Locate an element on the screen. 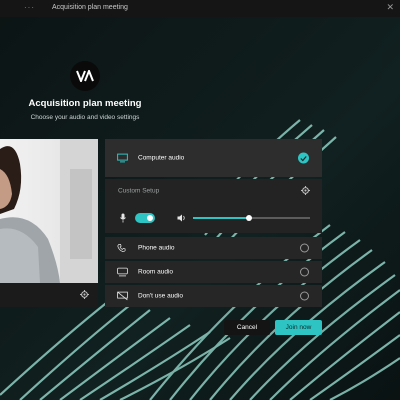  room-icon is located at coordinates (122, 272).